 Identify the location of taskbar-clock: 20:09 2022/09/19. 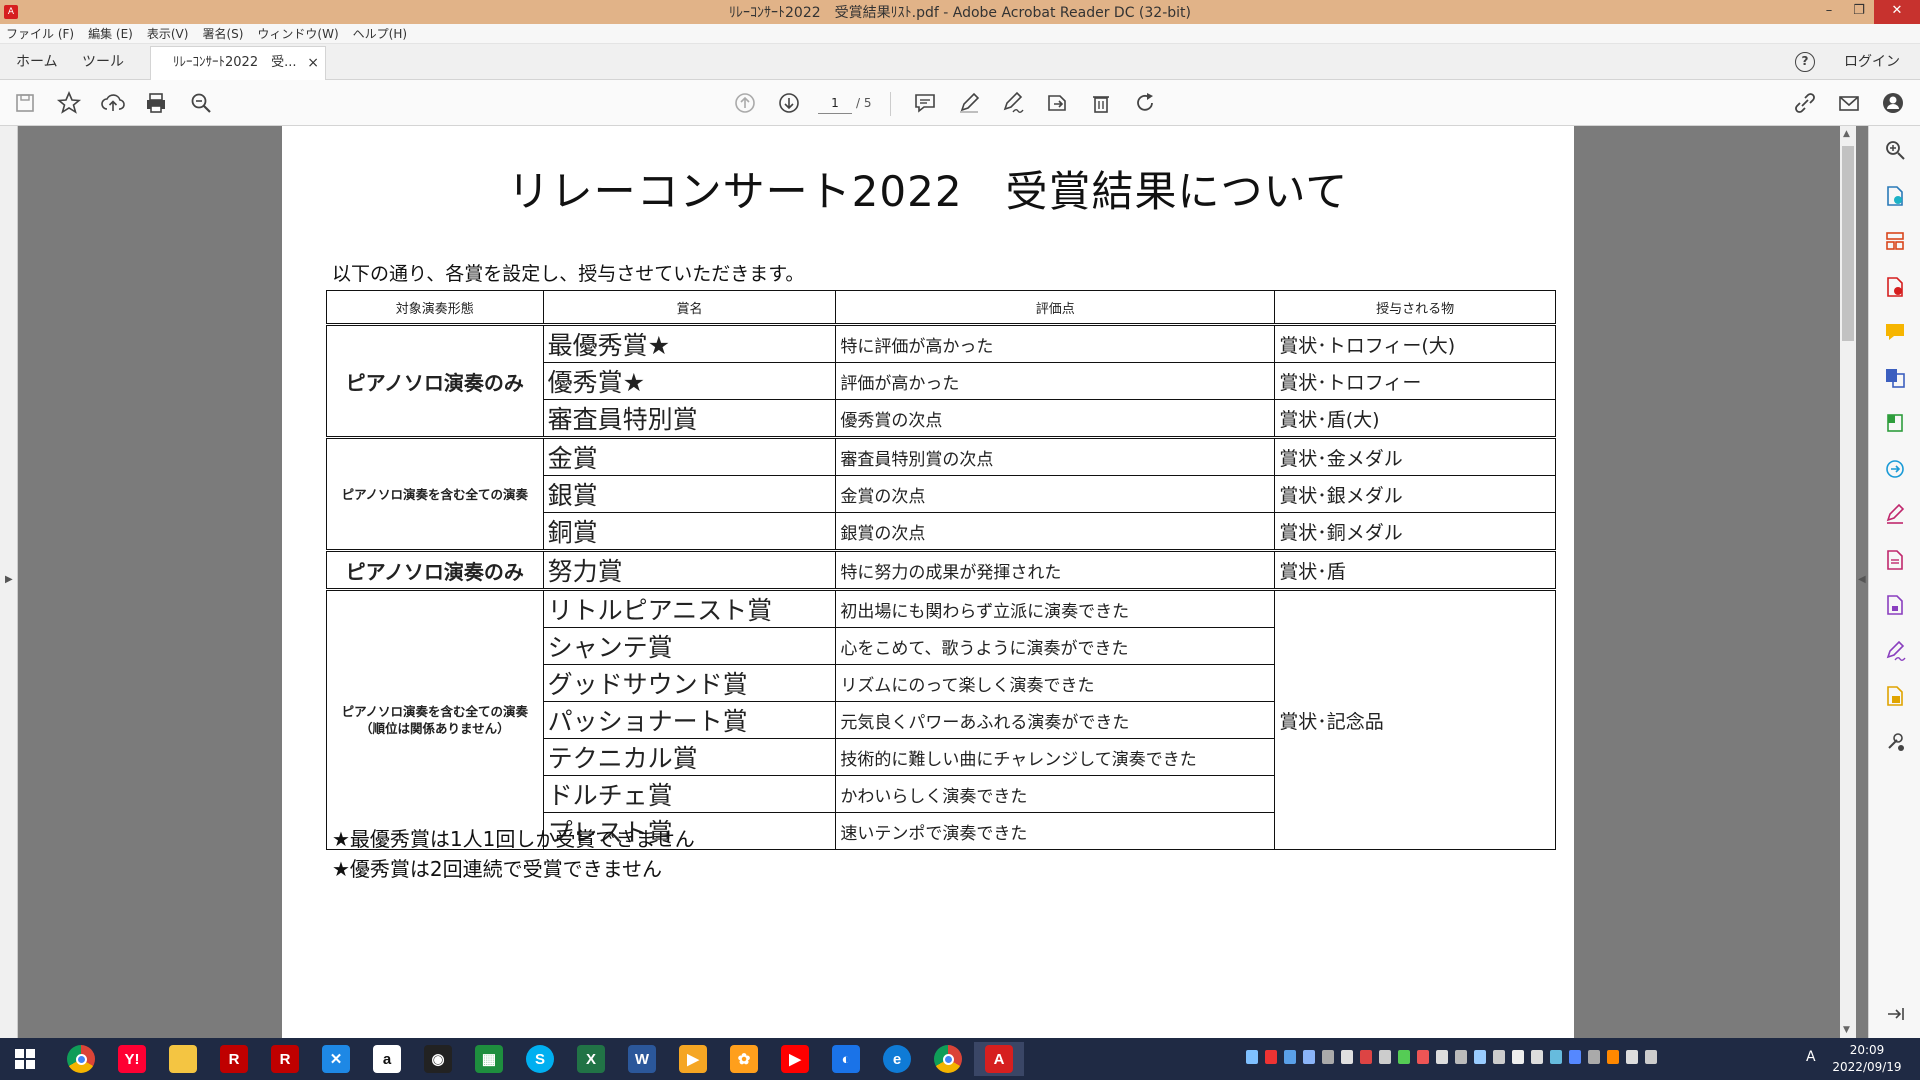
(1867, 1059).